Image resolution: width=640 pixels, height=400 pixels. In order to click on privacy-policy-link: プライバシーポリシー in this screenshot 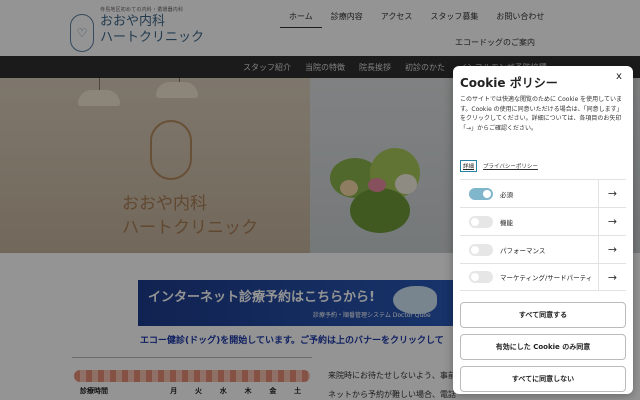, I will do `click(510, 166)`.